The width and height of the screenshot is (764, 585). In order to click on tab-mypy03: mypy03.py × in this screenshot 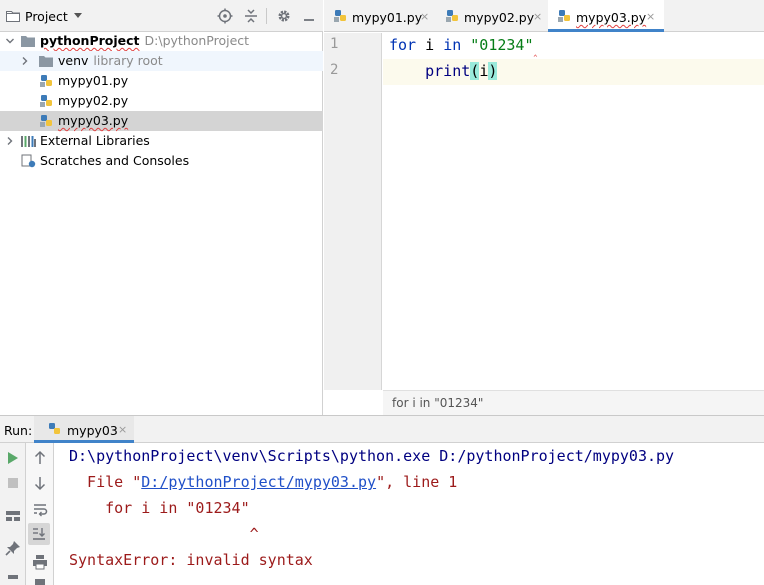, I will do `click(606, 16)`.